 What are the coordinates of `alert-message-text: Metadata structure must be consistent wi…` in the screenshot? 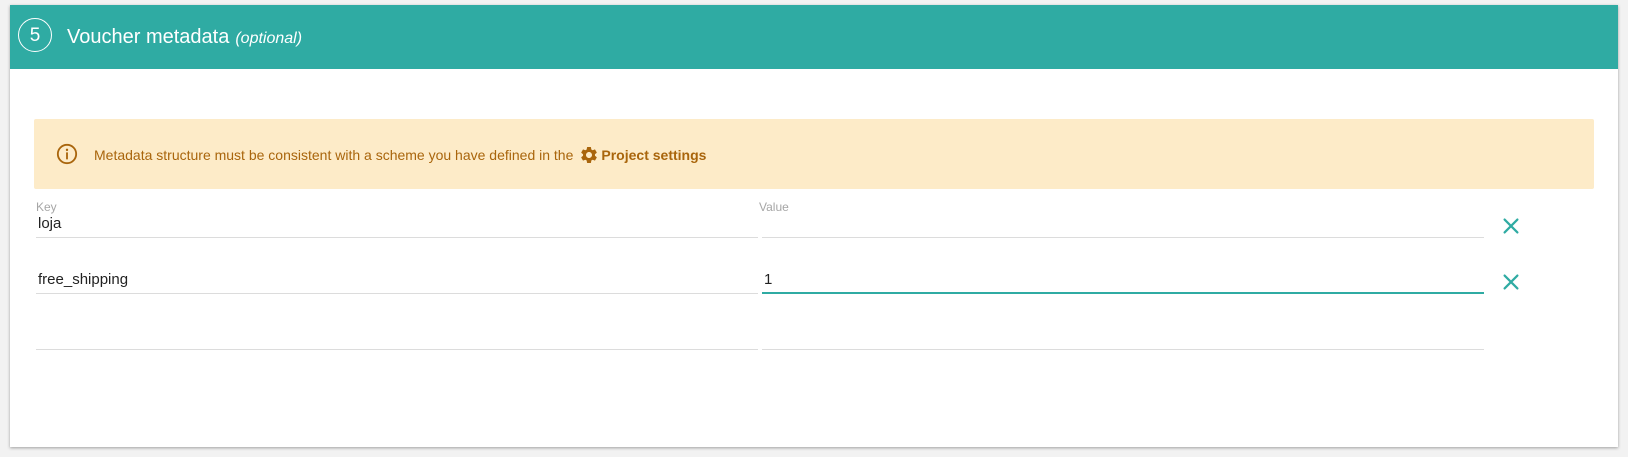 It's located at (334, 155).